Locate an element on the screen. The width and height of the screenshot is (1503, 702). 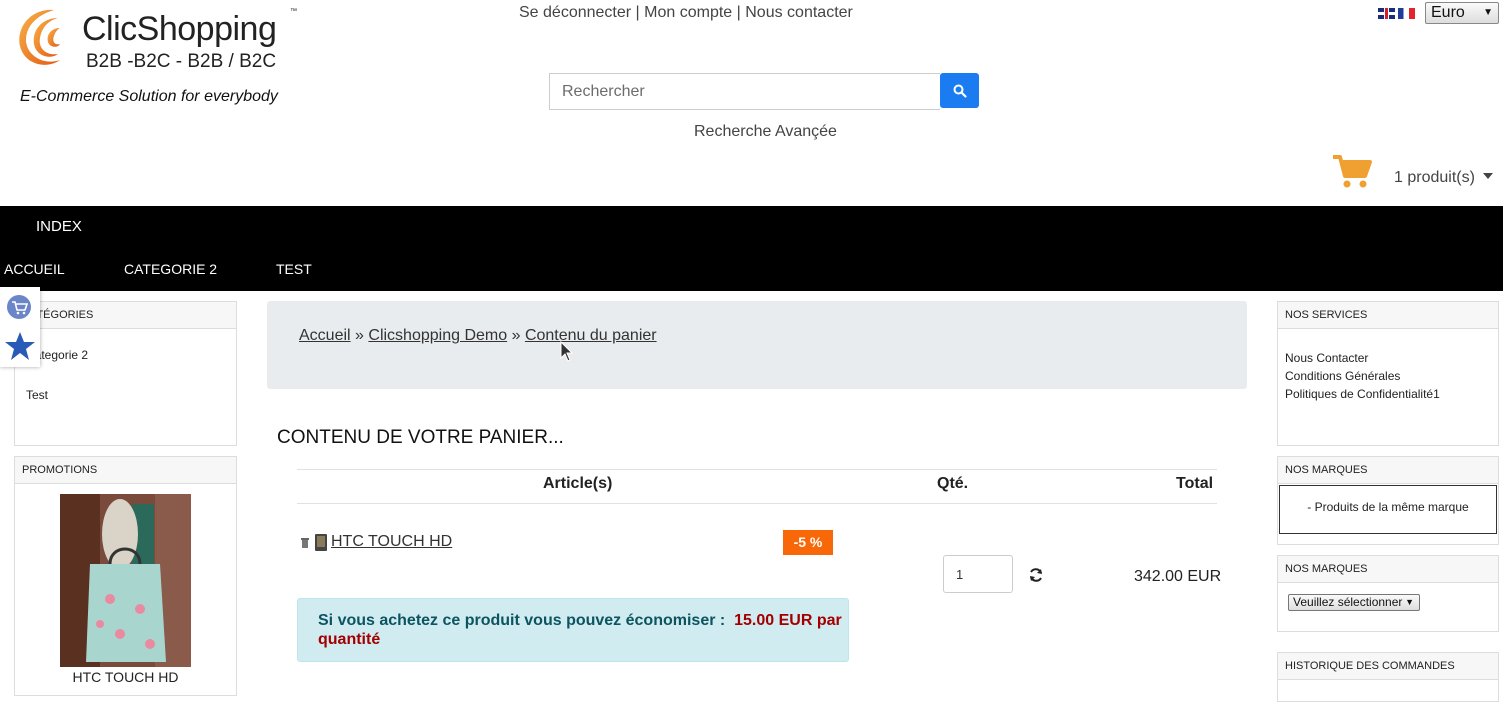
cart-summary: 1 produit(s) is located at coordinates (1434, 178).